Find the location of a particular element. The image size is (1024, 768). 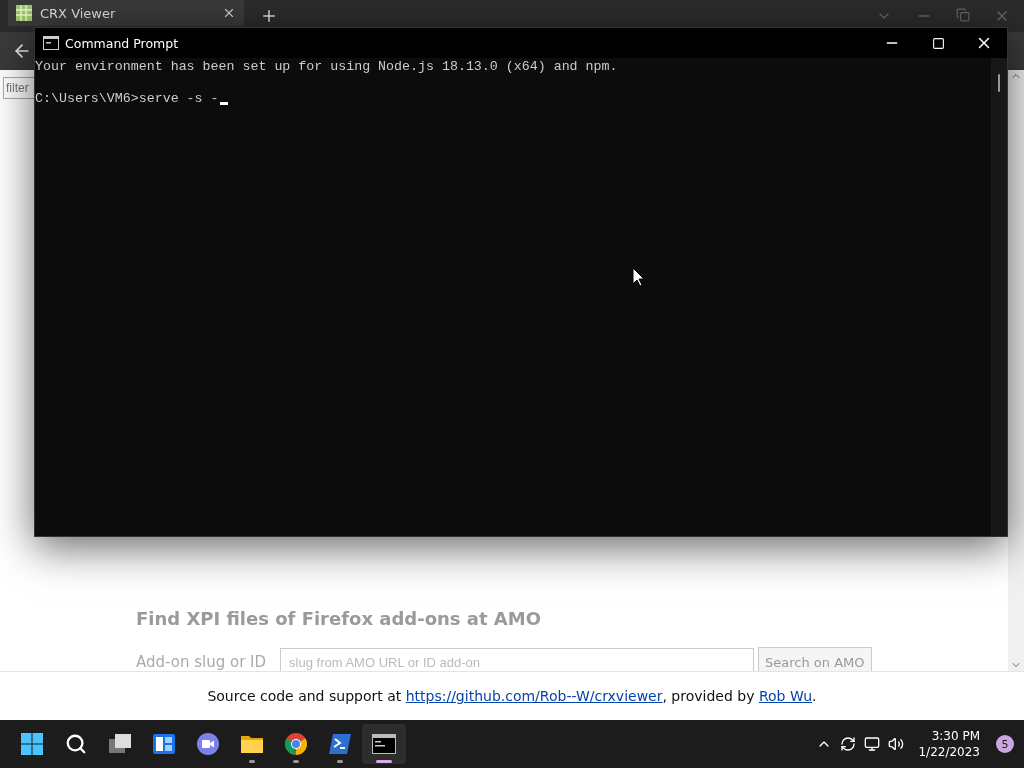

terminal-icon is located at coordinates (384, 744).